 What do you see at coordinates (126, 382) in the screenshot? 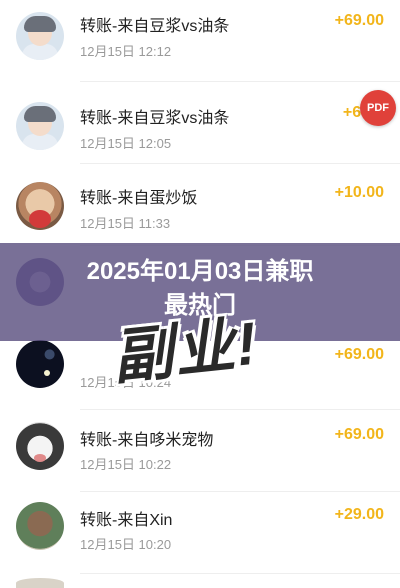
I see `transaction-date: 12月15日 10:24` at bounding box center [126, 382].